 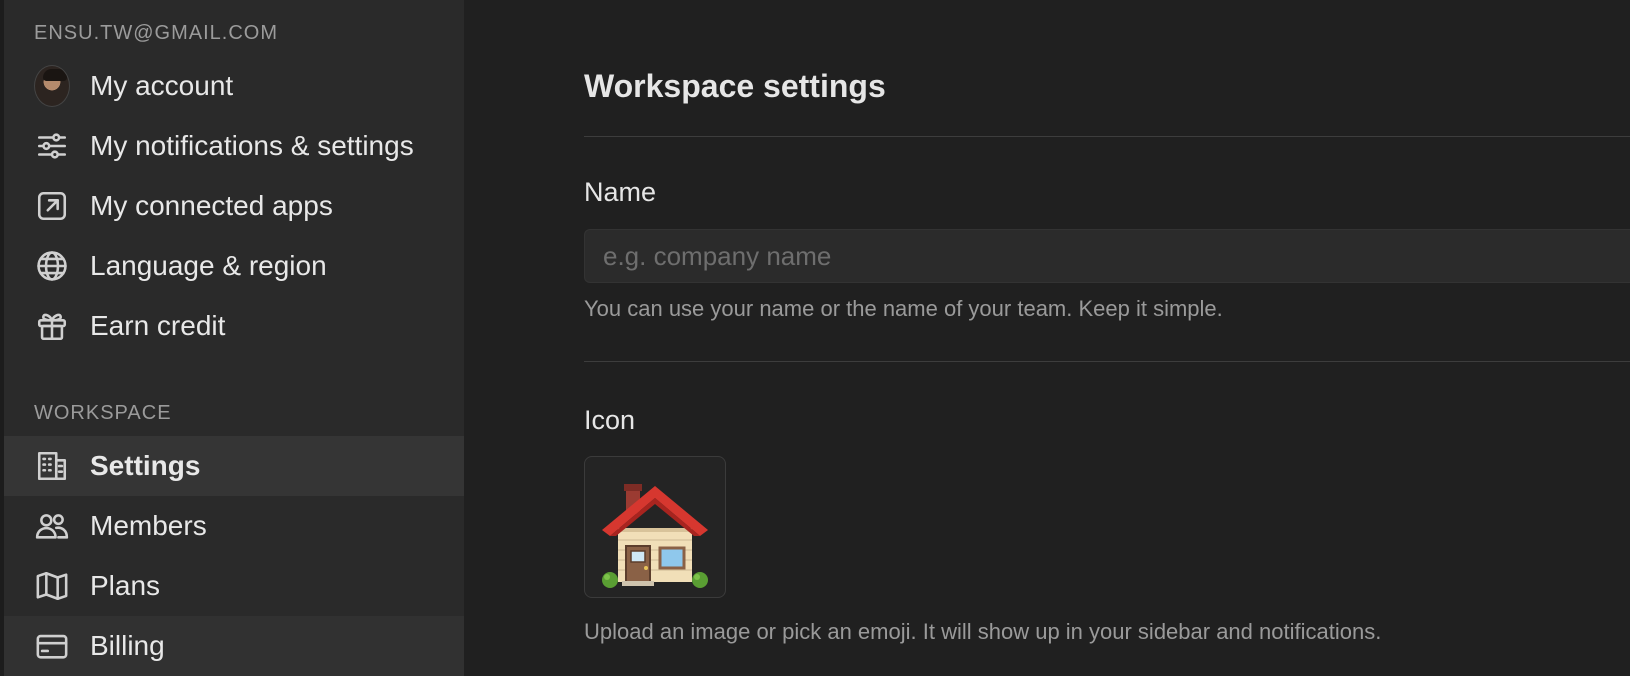 What do you see at coordinates (52, 466) in the screenshot?
I see `building-icon` at bounding box center [52, 466].